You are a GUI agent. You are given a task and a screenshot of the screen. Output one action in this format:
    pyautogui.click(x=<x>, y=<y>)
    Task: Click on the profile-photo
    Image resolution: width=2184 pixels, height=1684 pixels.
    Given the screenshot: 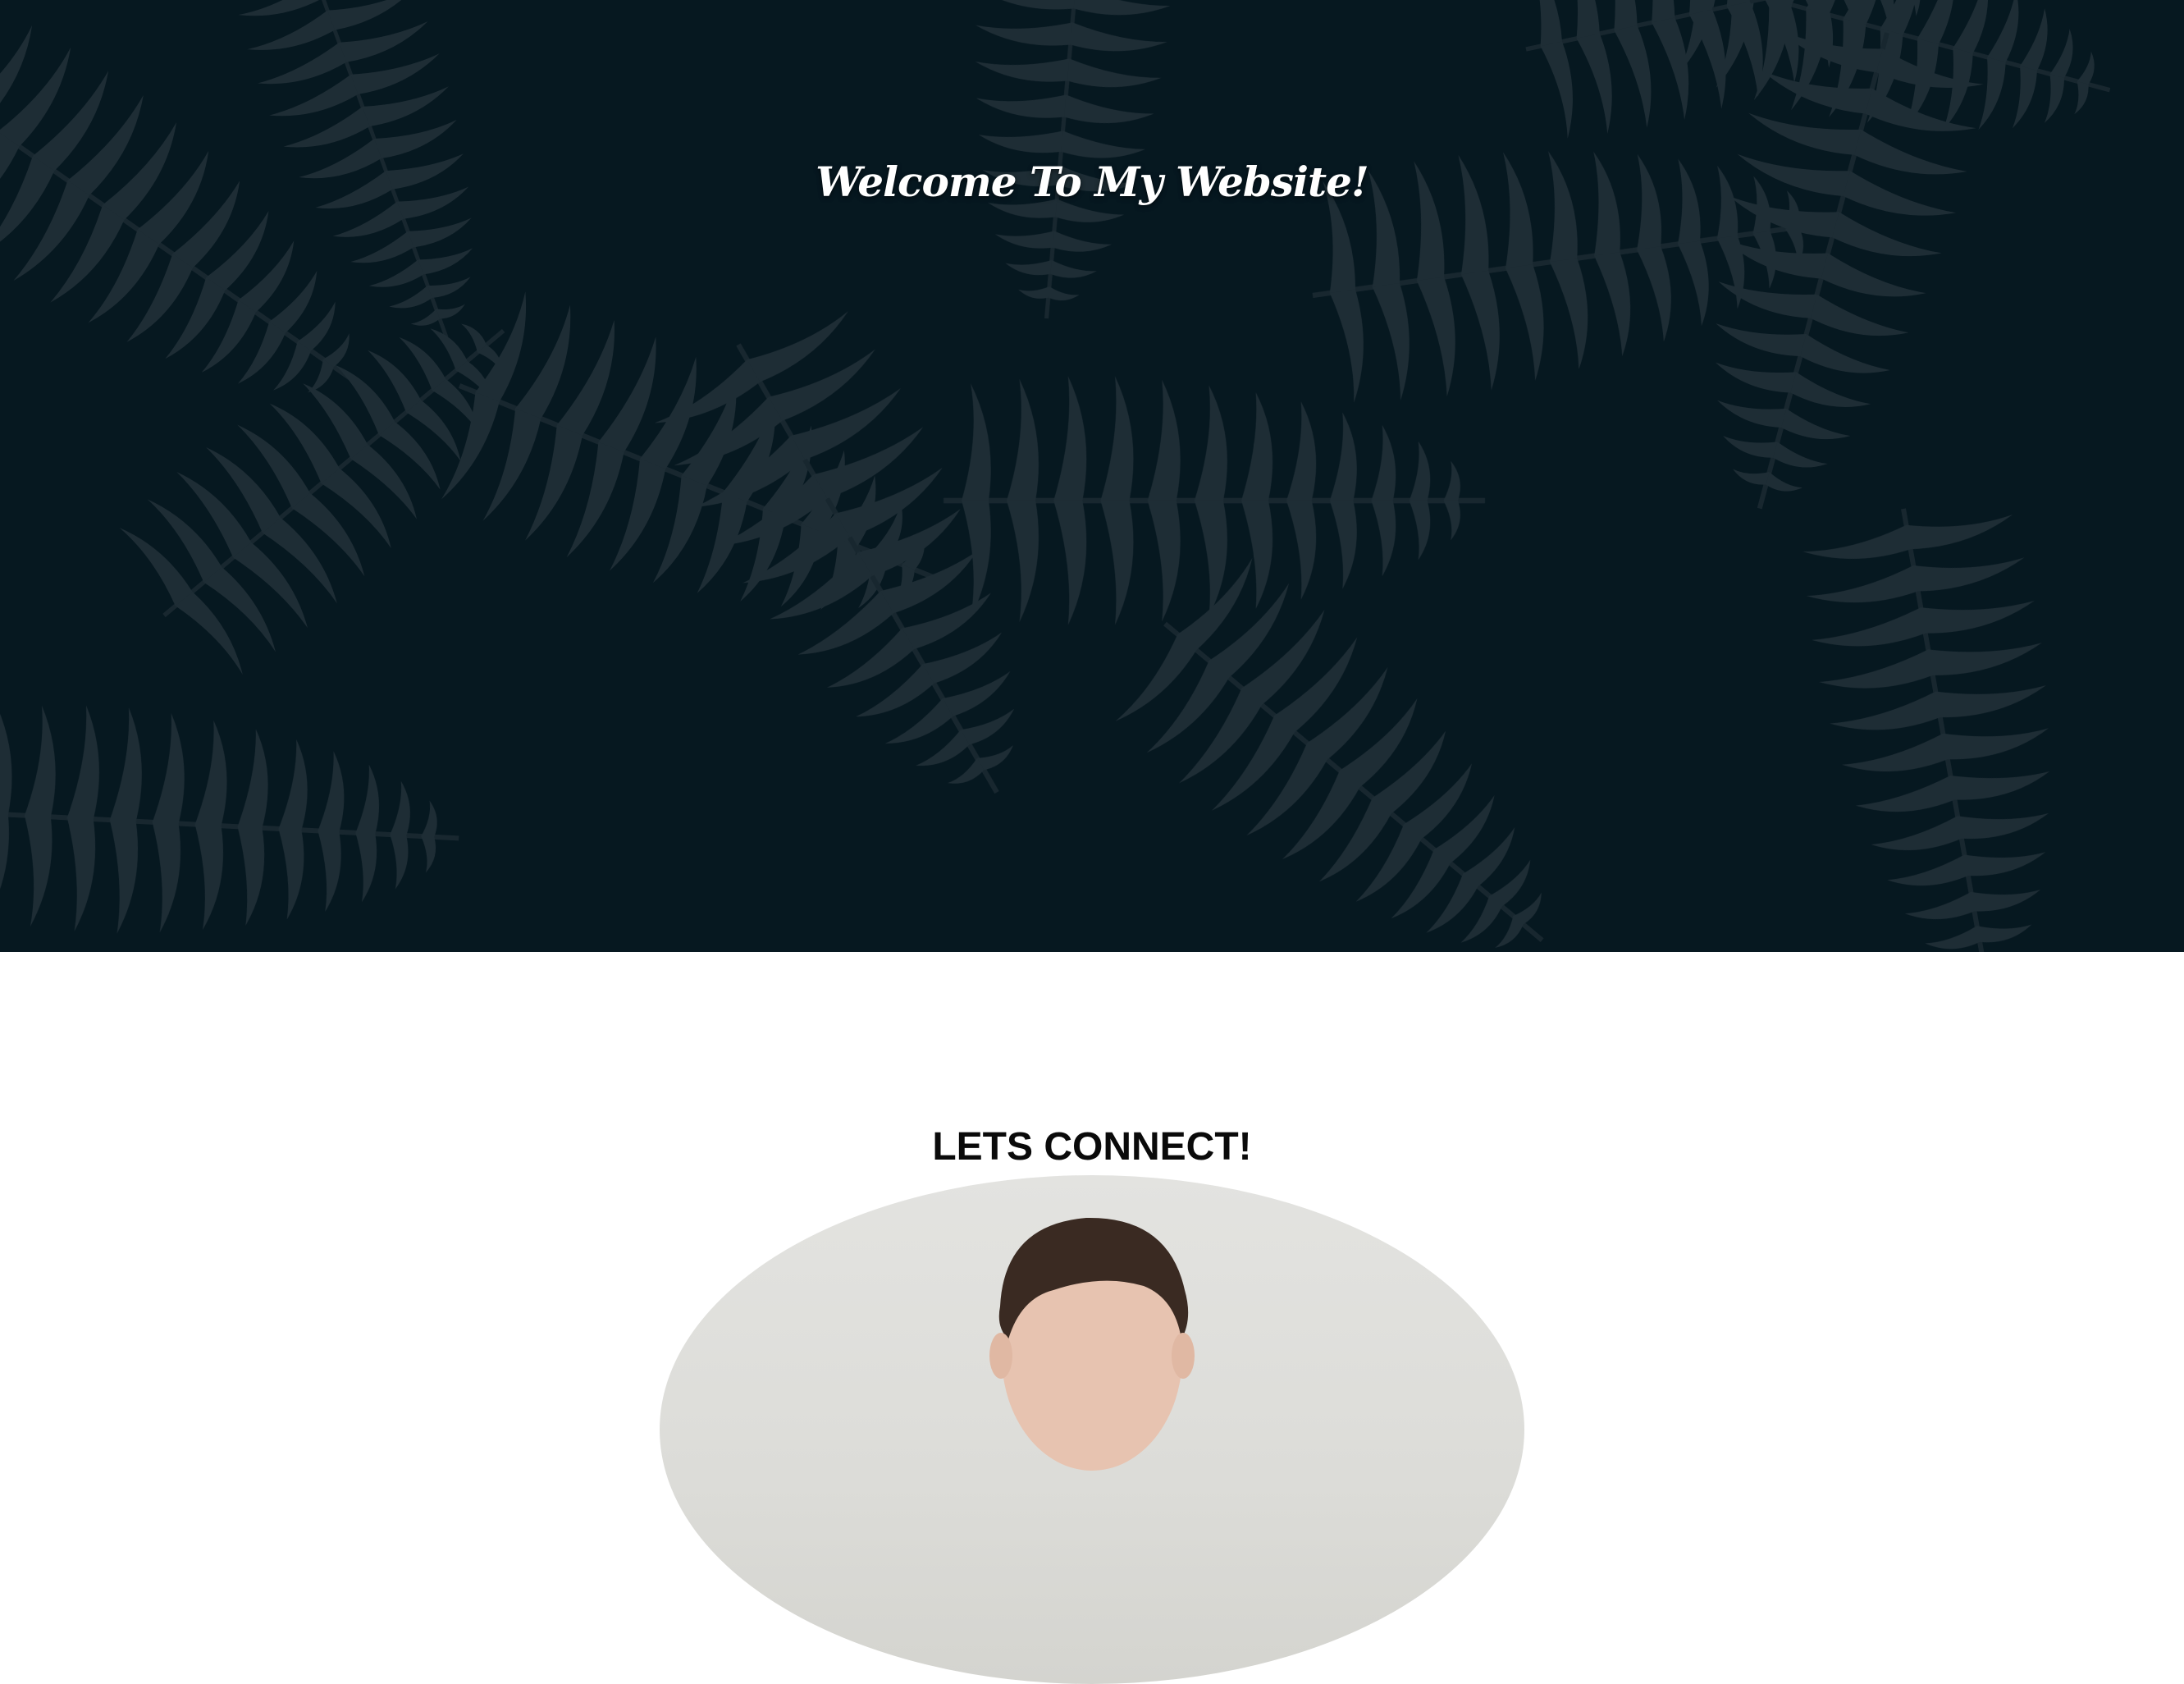 What is the action you would take?
    pyautogui.click(x=1092, y=1429)
    